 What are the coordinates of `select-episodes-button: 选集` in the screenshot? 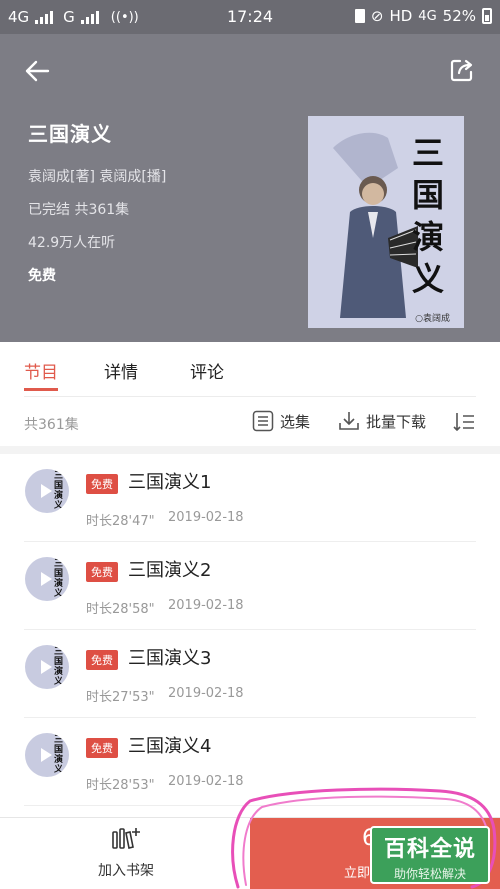 It's located at (281, 421).